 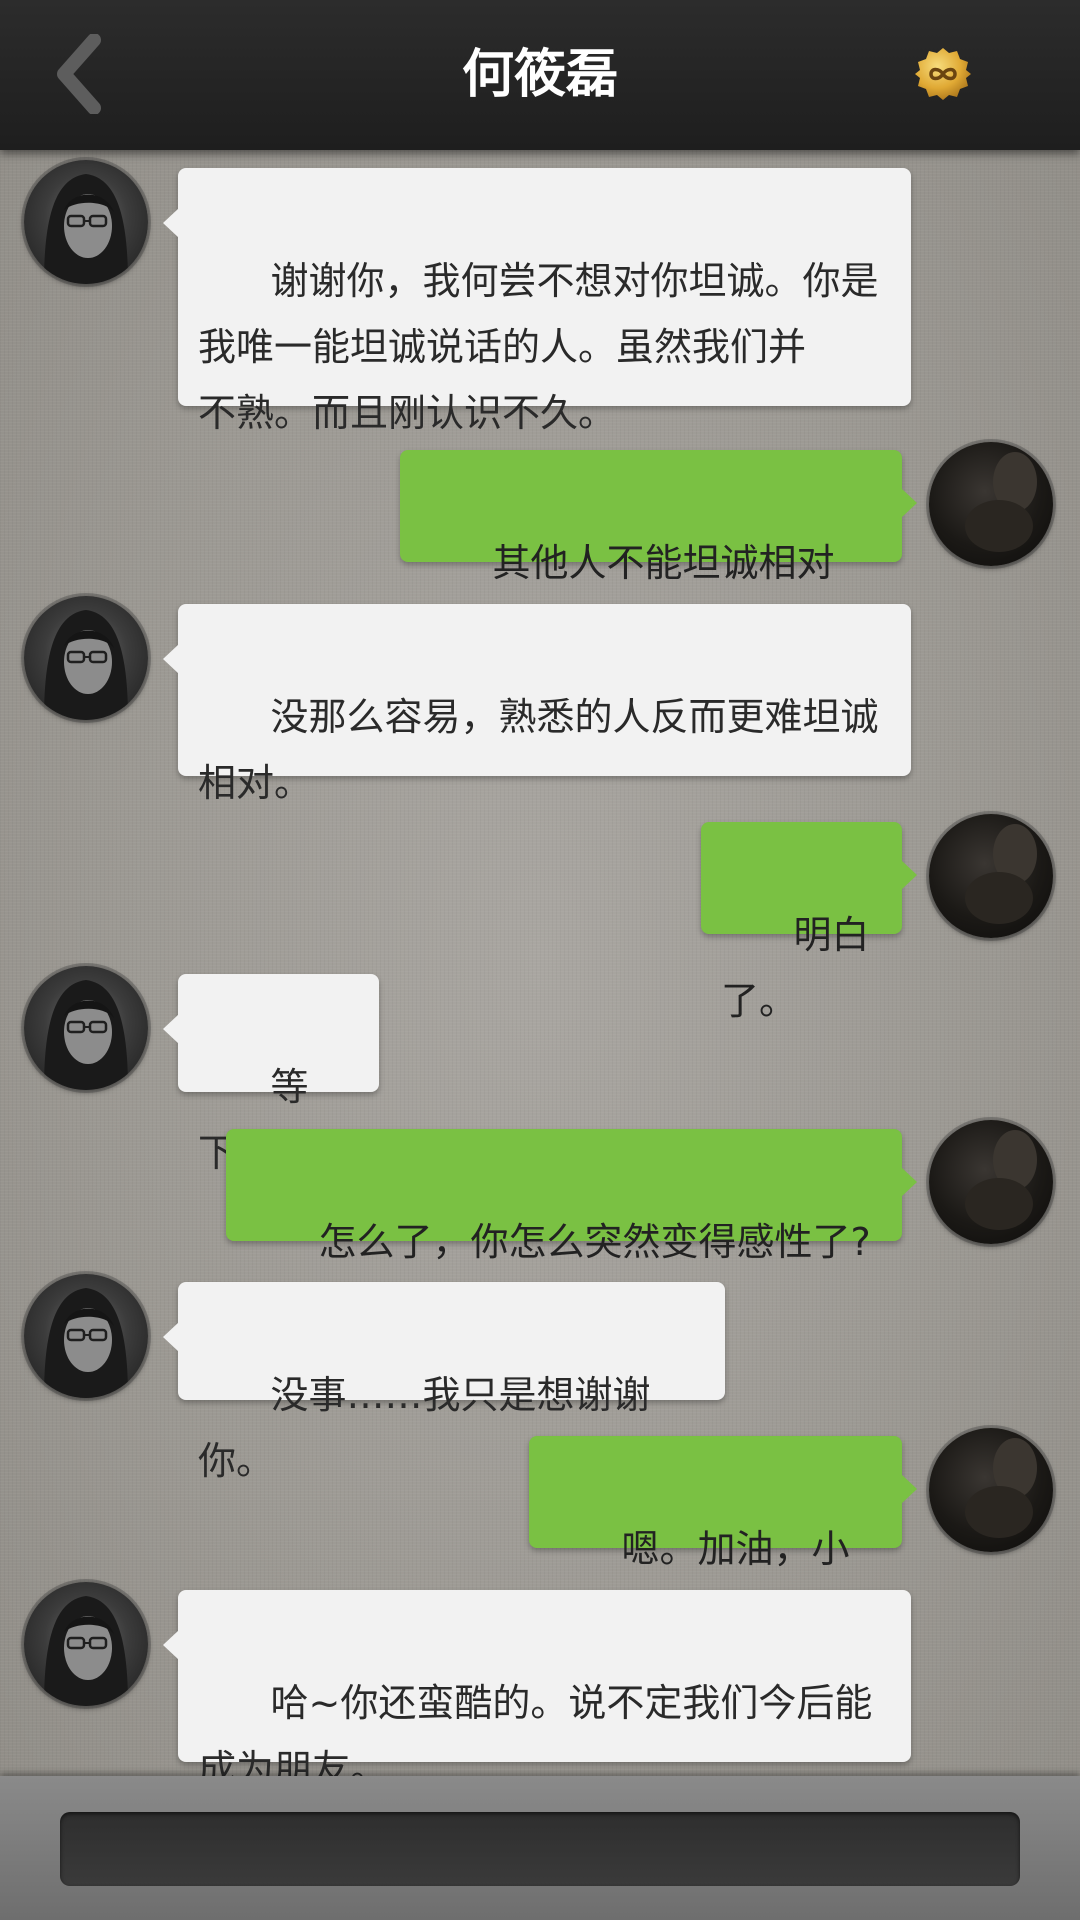 What do you see at coordinates (795, 968) in the screenshot?
I see `message-text: 明白了。` at bounding box center [795, 968].